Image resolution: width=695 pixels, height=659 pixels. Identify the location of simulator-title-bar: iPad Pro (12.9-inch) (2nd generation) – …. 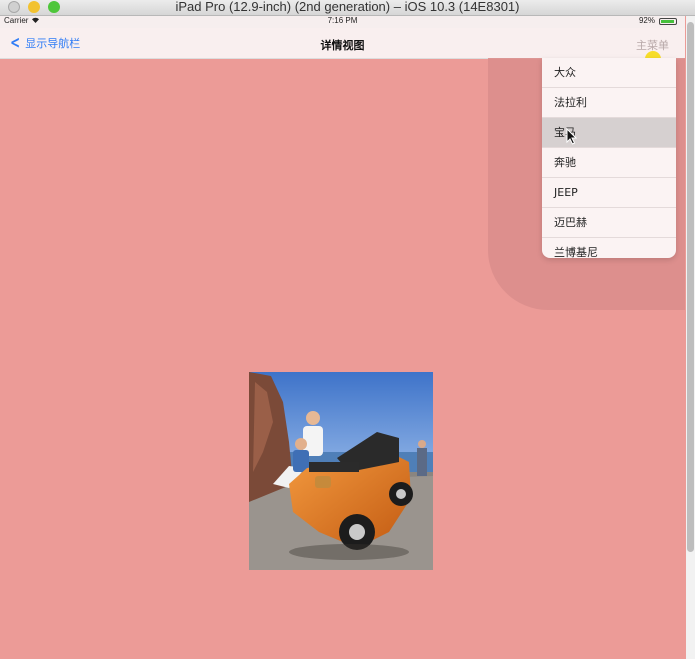
(347, 8).